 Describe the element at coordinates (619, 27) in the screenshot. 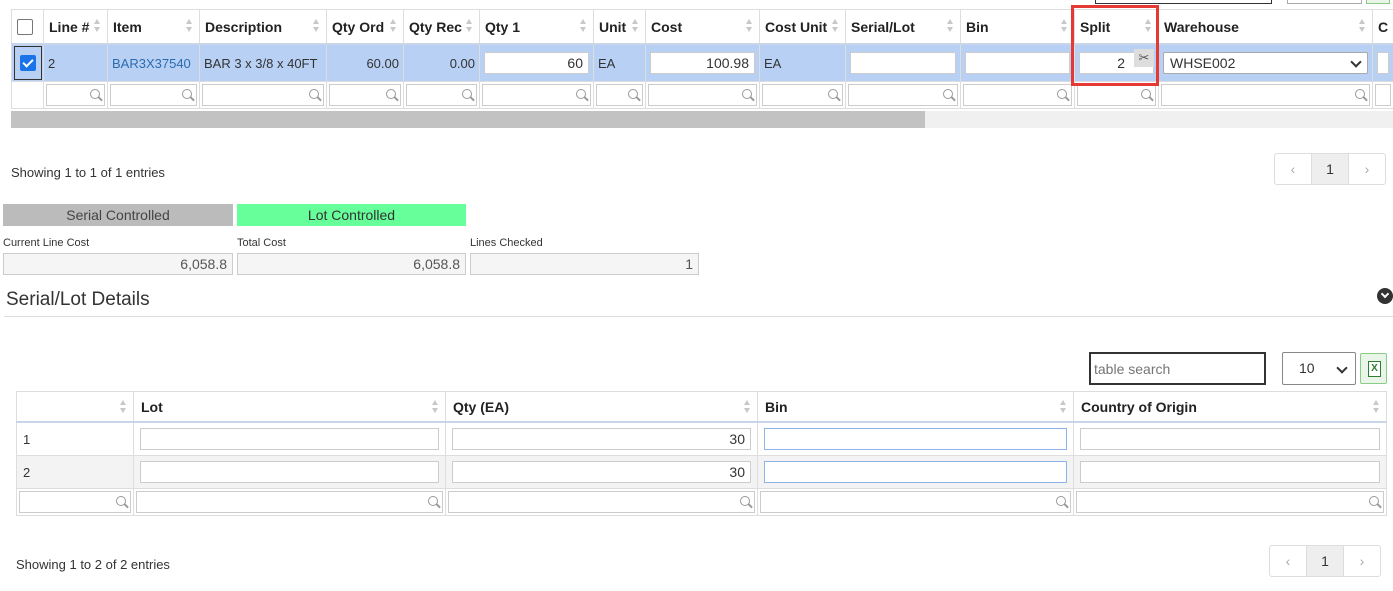

I see `col-unit: Unit` at that location.